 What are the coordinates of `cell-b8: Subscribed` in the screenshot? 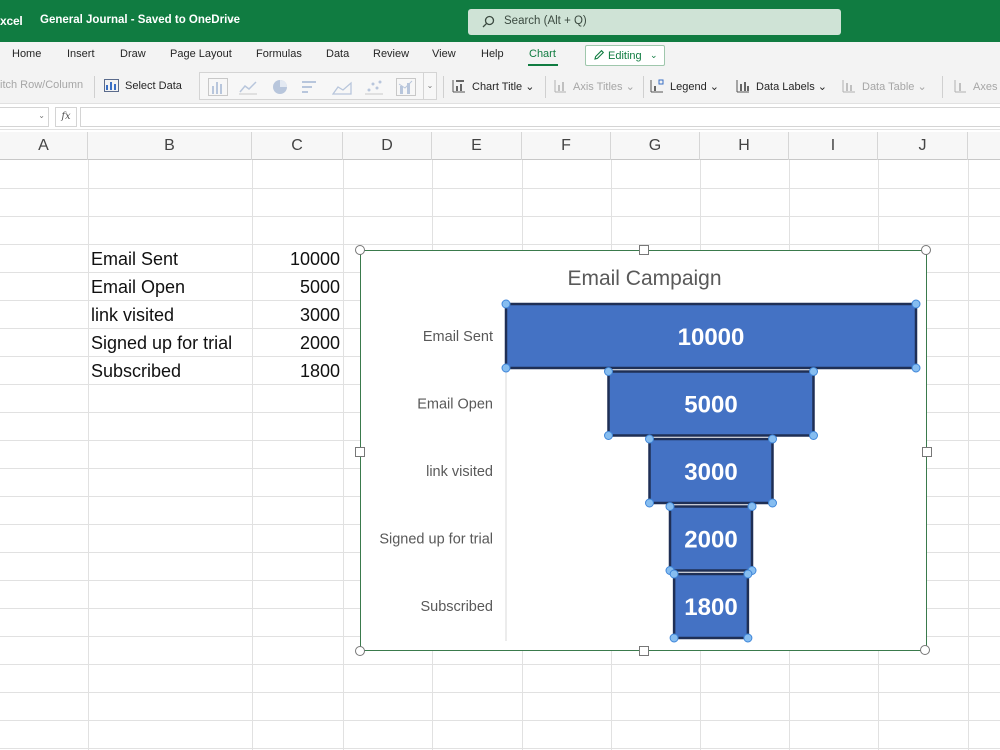 It's located at (136, 371).